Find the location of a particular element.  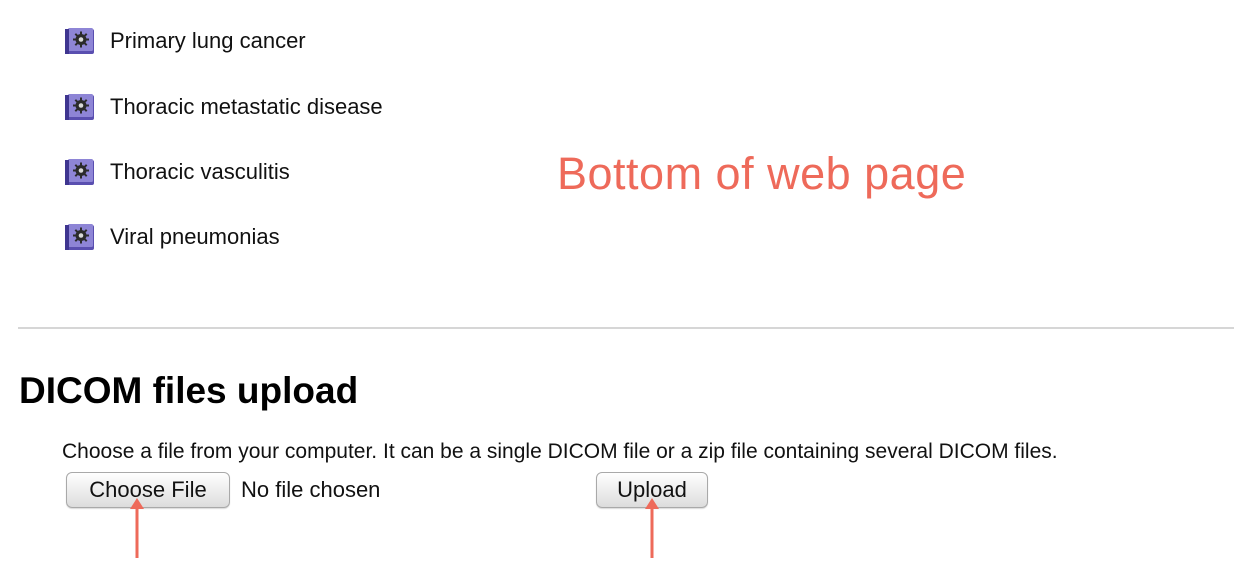

topic-item-thoracic-metastatic-disease: Thoracic metastatic disease is located at coordinates (223, 107).